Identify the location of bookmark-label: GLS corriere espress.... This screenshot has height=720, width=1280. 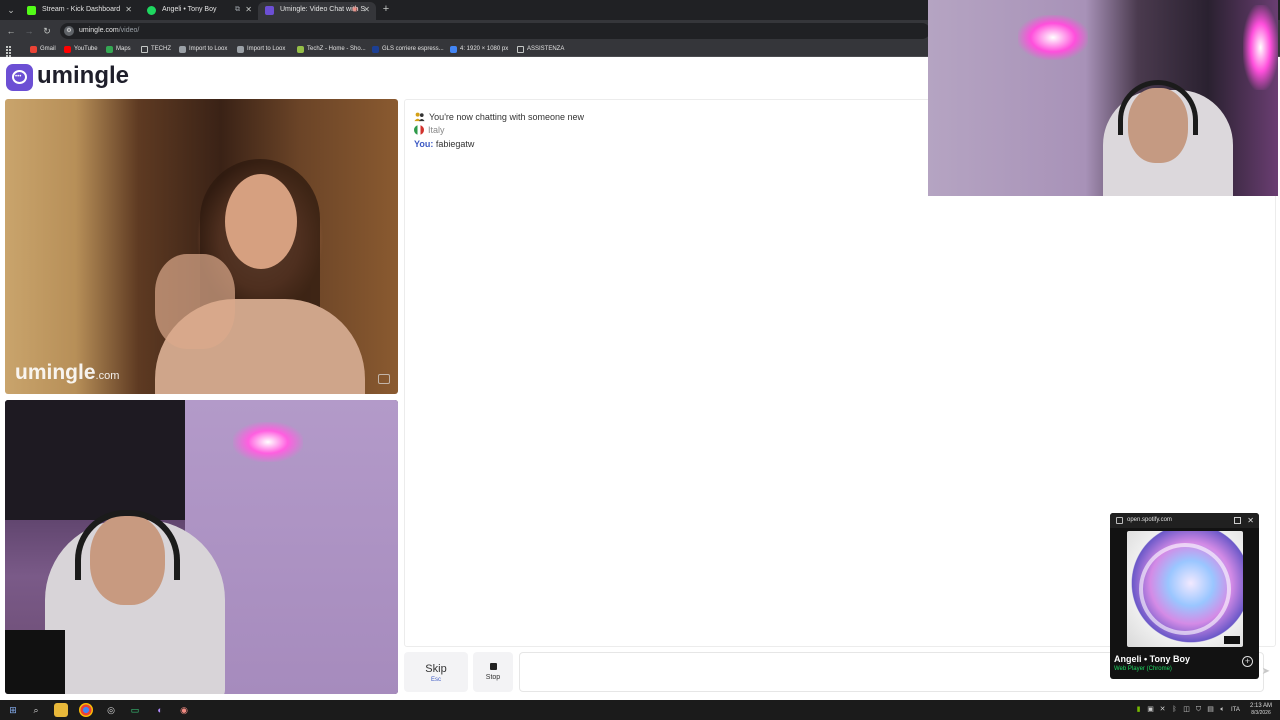
(413, 49).